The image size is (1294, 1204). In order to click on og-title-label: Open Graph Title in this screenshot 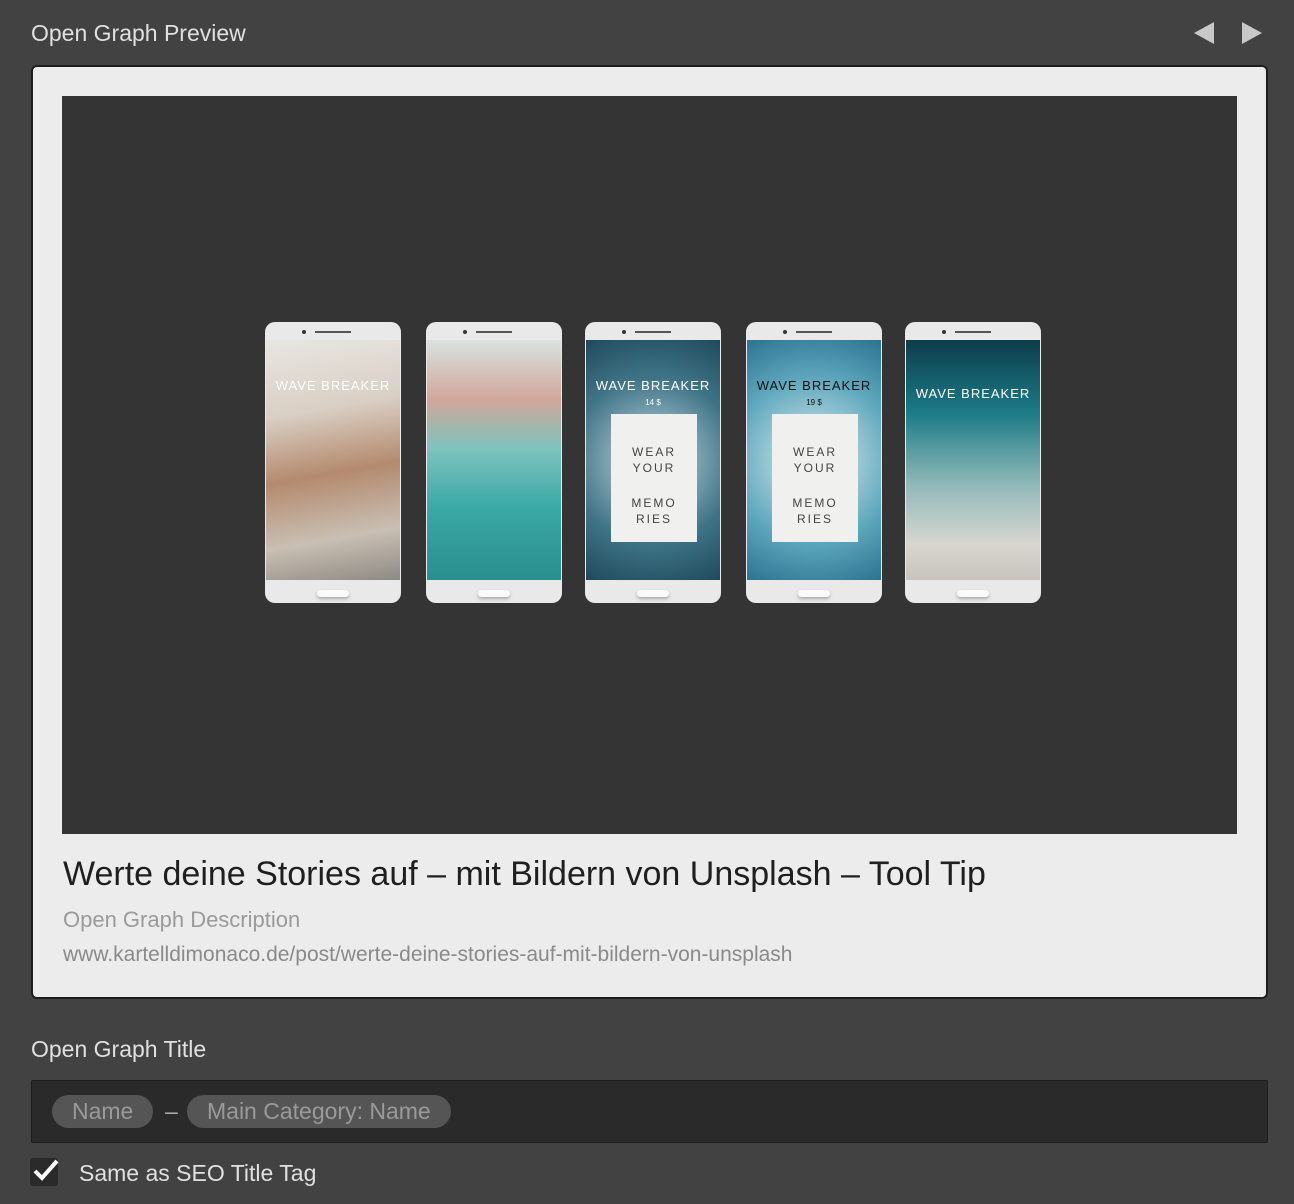, I will do `click(119, 1049)`.